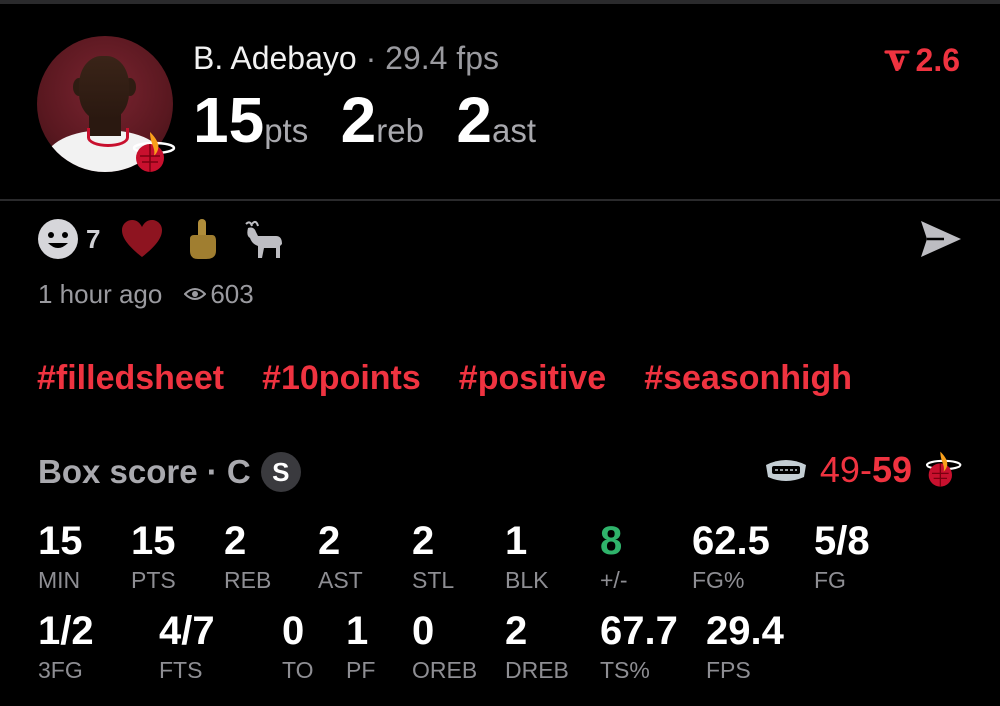 The image size is (1000, 706). I want to click on player-title: B. Adebayo · 29.4 fps, so click(346, 58).